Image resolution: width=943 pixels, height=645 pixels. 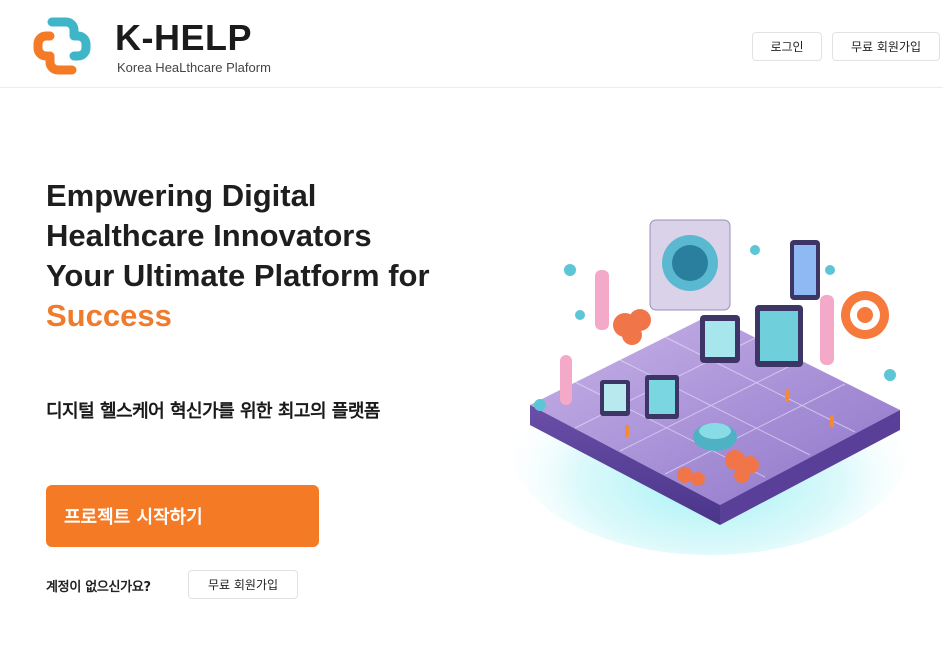 I want to click on hero-title-line-3: Your Ultimate Platform for, so click(x=238, y=275).